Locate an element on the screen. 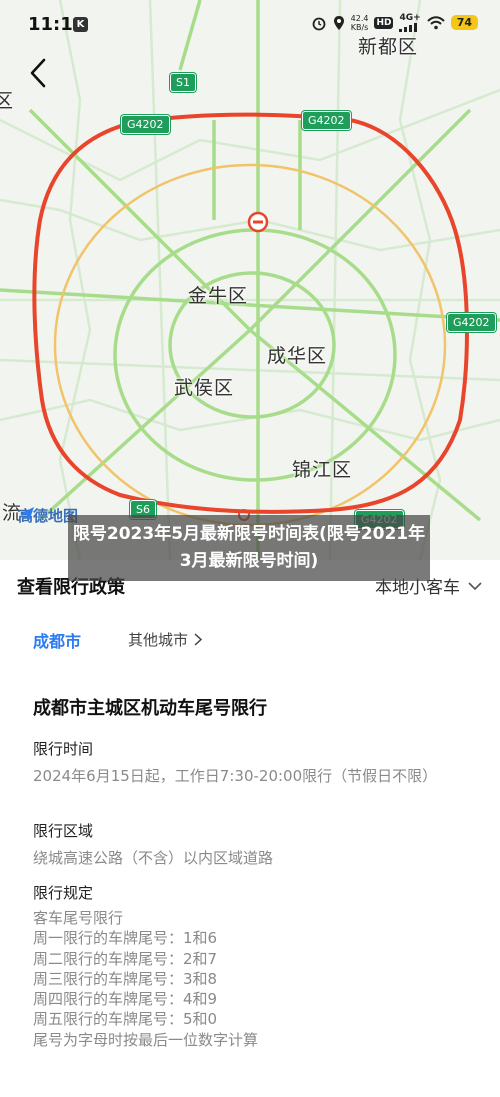 The image size is (500, 1097). tab-other-cities-label: 其他城市 is located at coordinates (158, 640).